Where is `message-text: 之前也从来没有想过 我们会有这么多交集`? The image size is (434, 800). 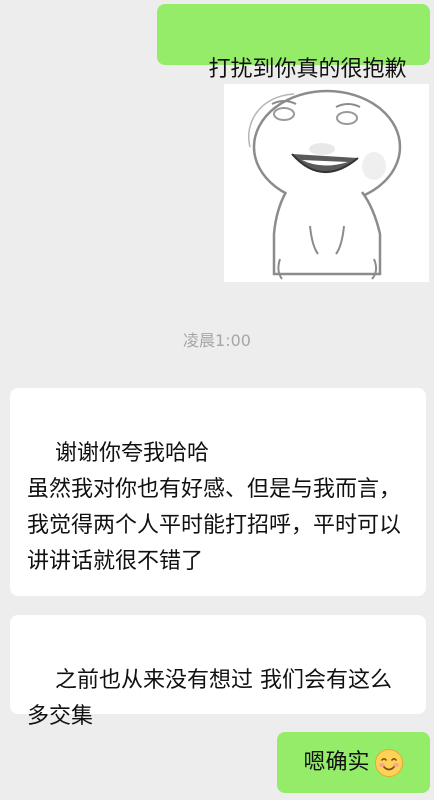
message-text: 之前也从来没有想过 我们会有这么多交集 is located at coordinates (209, 698).